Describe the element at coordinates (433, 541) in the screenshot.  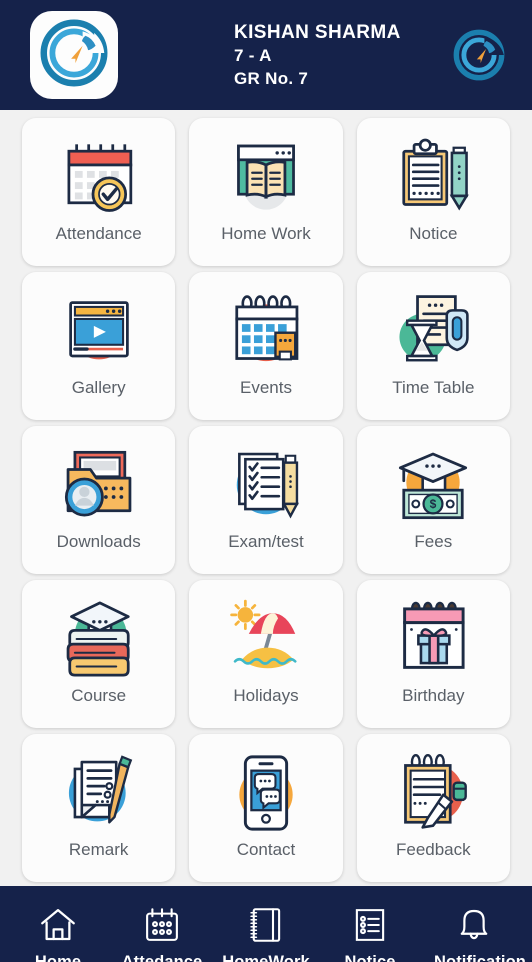
I see `tile-label: Fees` at that location.